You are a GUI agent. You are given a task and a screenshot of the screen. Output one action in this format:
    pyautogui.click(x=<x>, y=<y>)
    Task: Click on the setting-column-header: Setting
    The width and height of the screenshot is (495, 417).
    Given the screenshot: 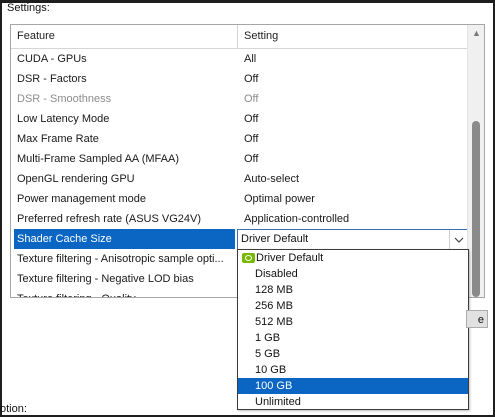 What is the action you would take?
    pyautogui.click(x=261, y=36)
    